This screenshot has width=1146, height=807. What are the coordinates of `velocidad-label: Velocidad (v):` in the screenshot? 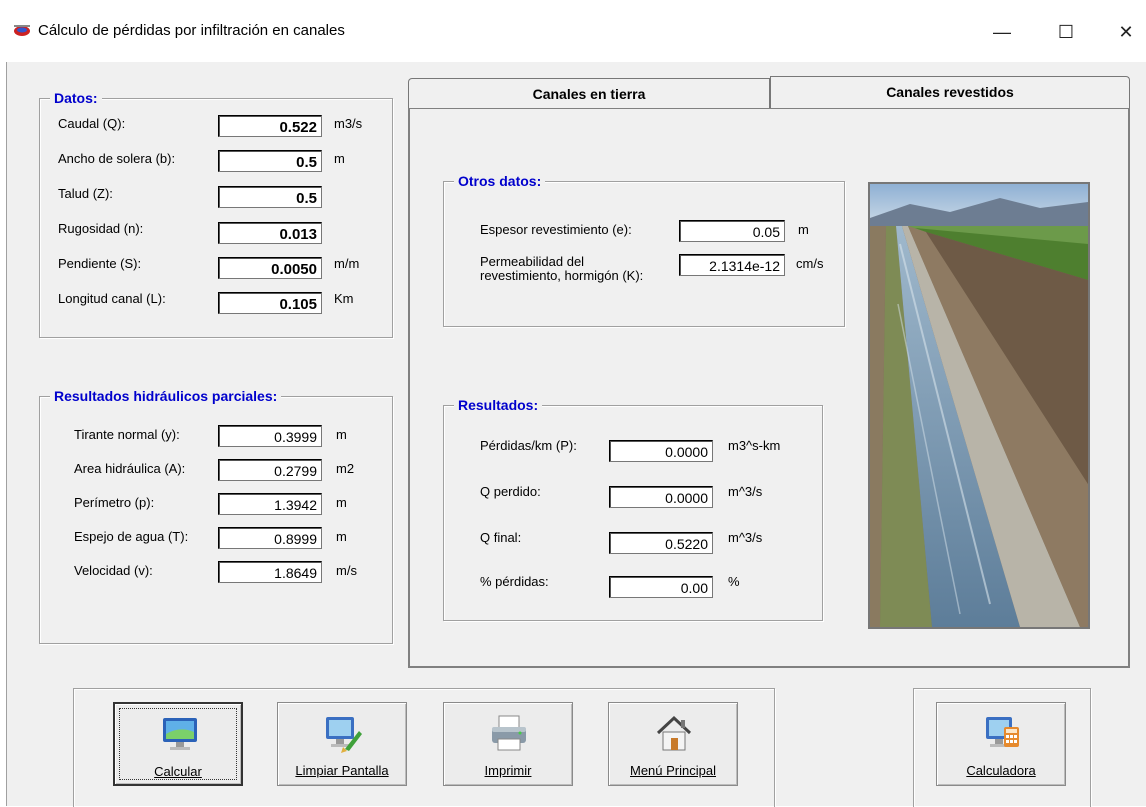 It's located at (113, 570).